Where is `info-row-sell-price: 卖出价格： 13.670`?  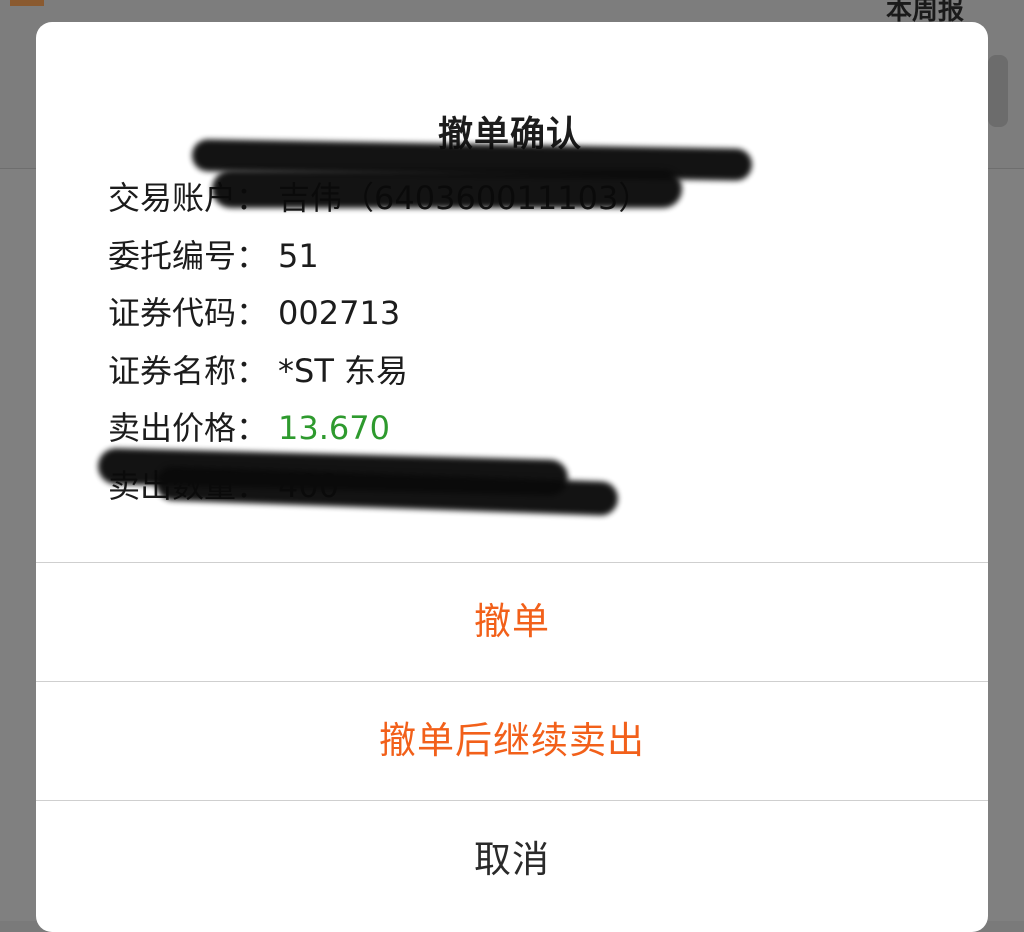
info-row-sell-price: 卖出价格： 13.670 is located at coordinates (379, 429).